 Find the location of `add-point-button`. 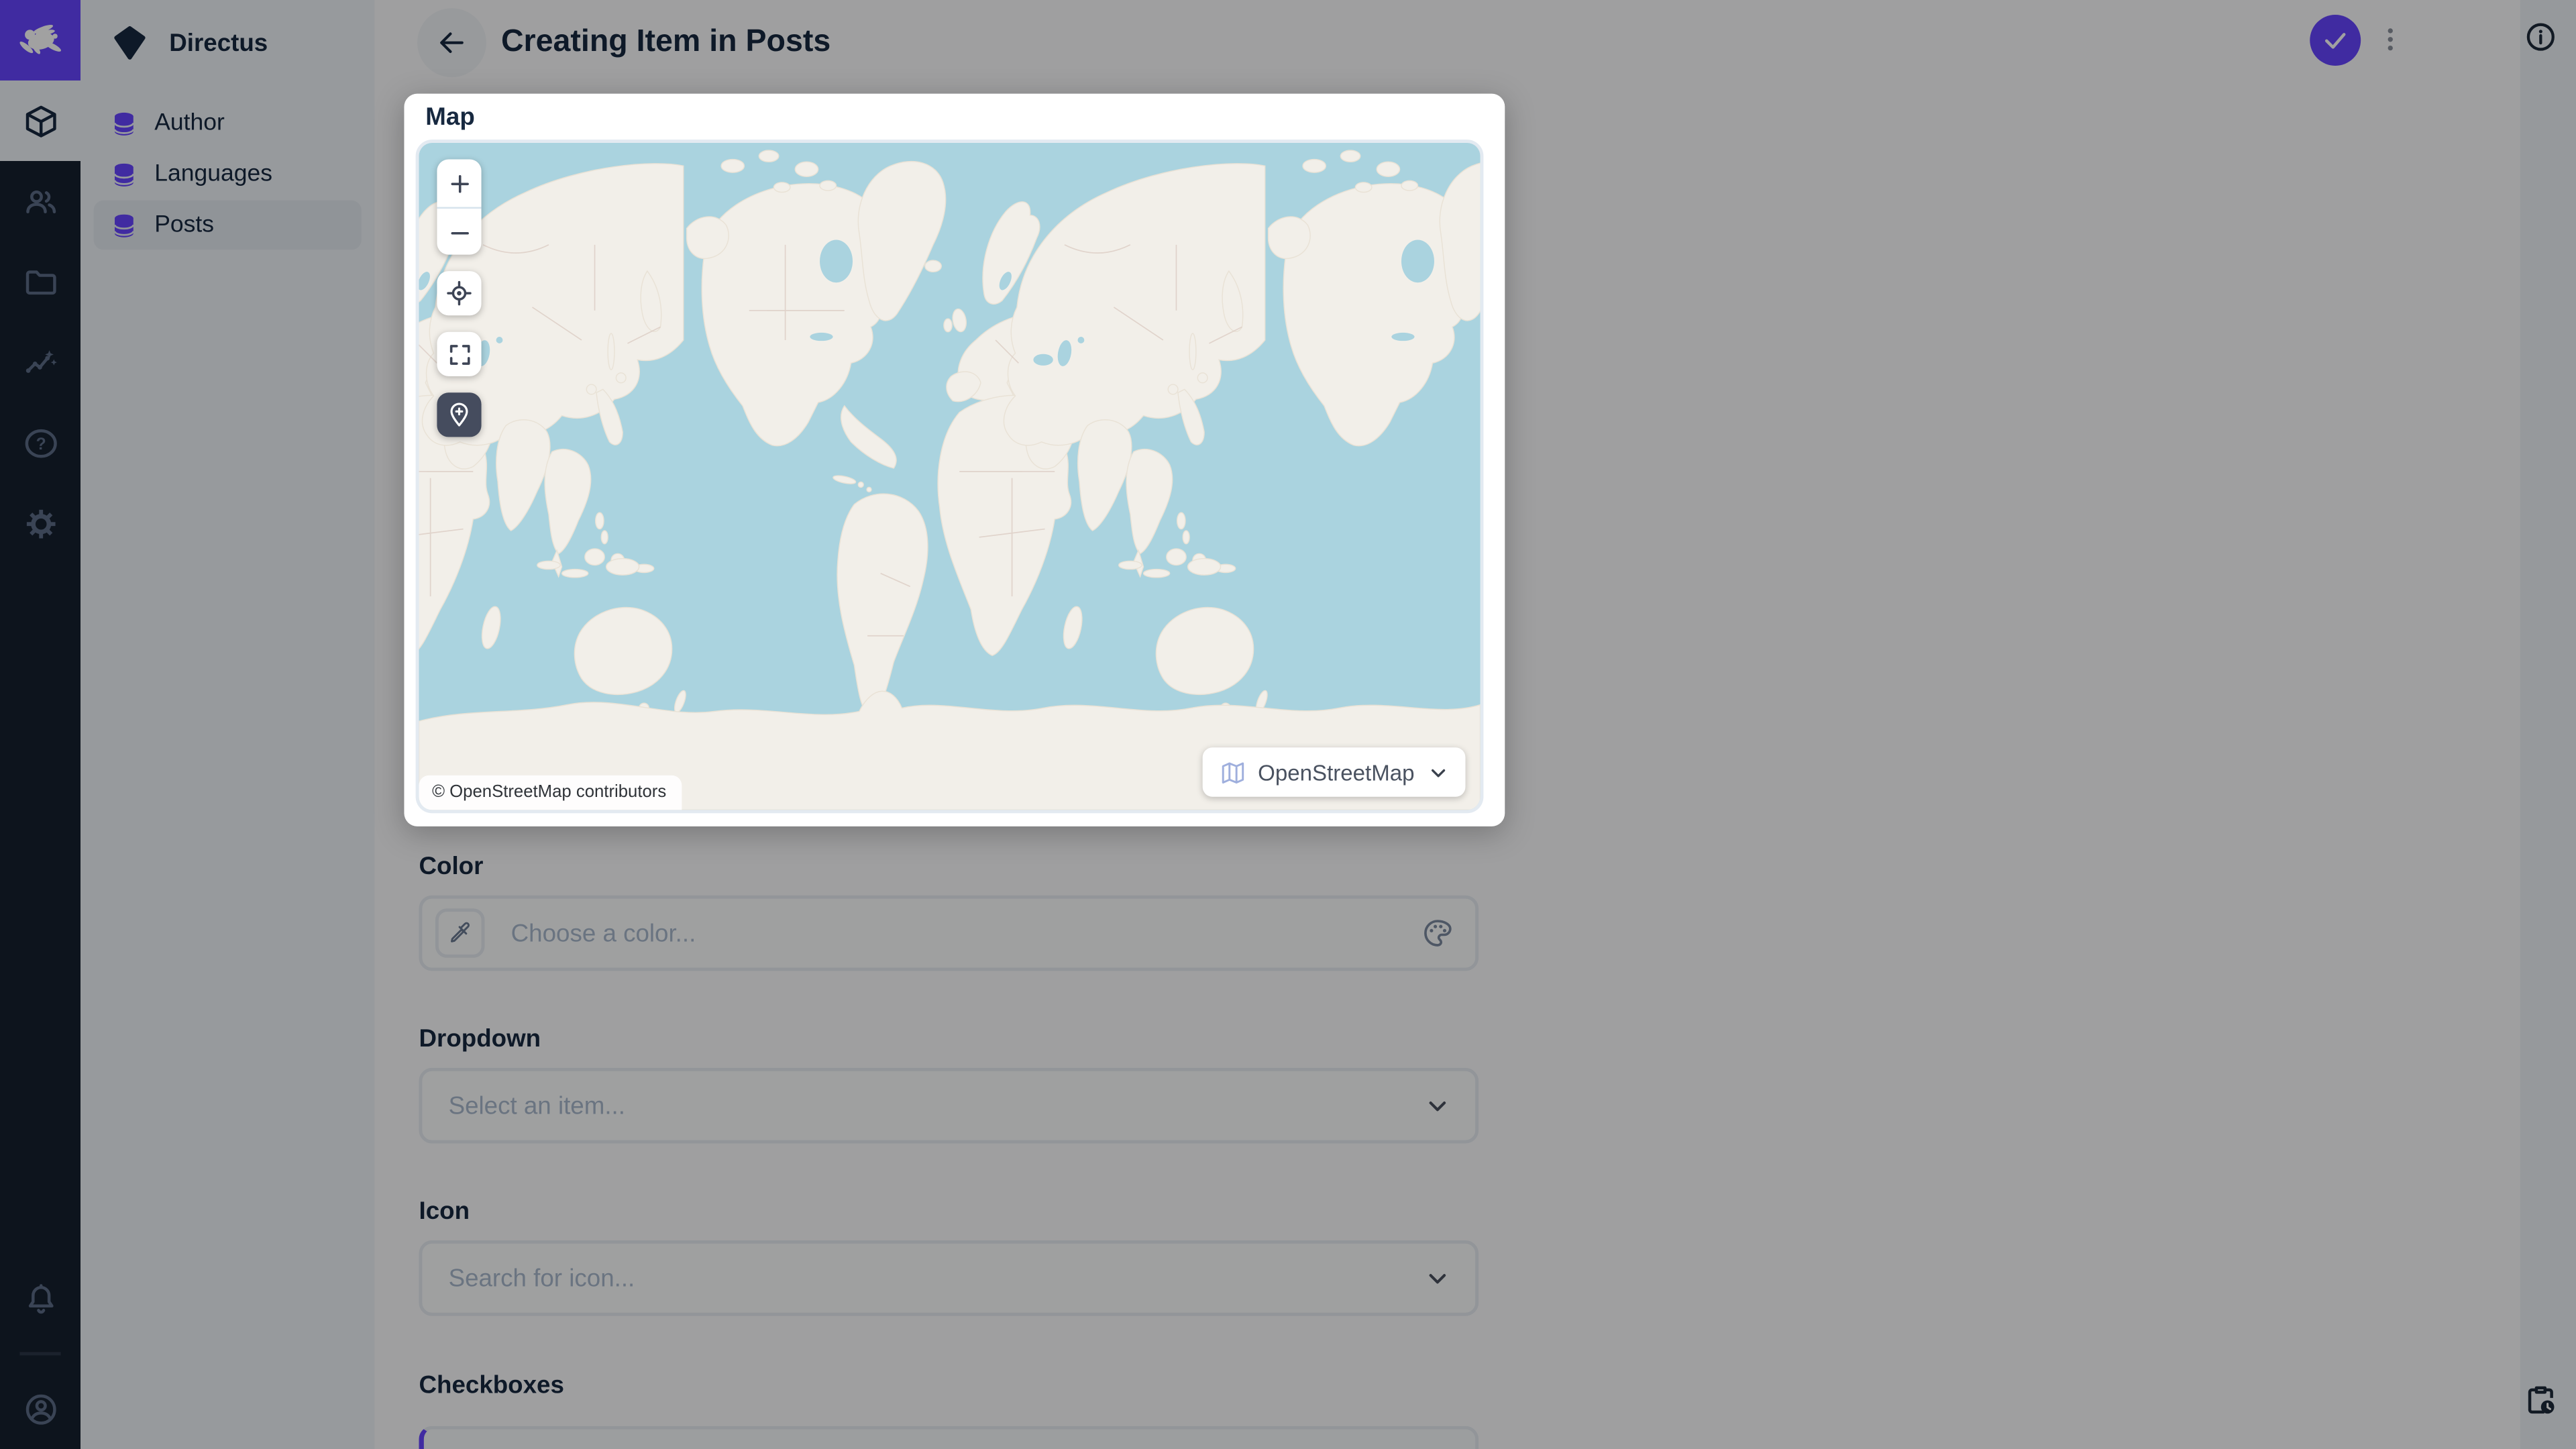

add-point-button is located at coordinates (459, 414).